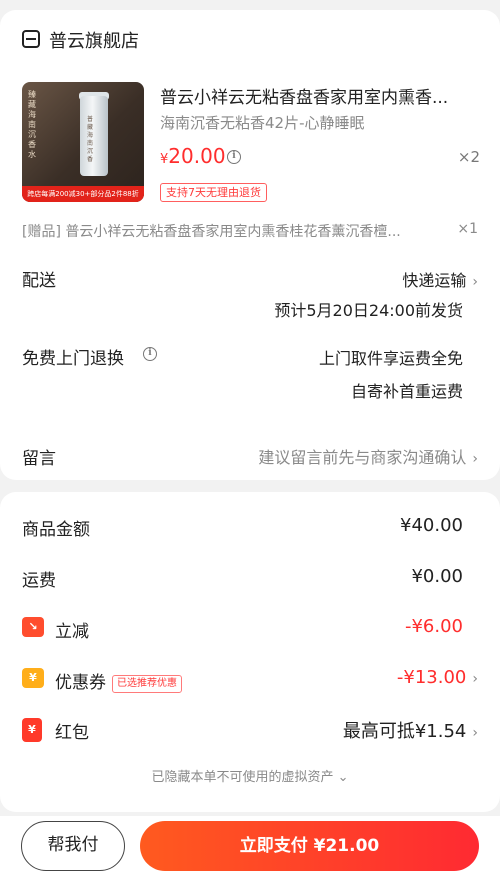  I want to click on red-packet-icon: ¥, so click(32, 730).